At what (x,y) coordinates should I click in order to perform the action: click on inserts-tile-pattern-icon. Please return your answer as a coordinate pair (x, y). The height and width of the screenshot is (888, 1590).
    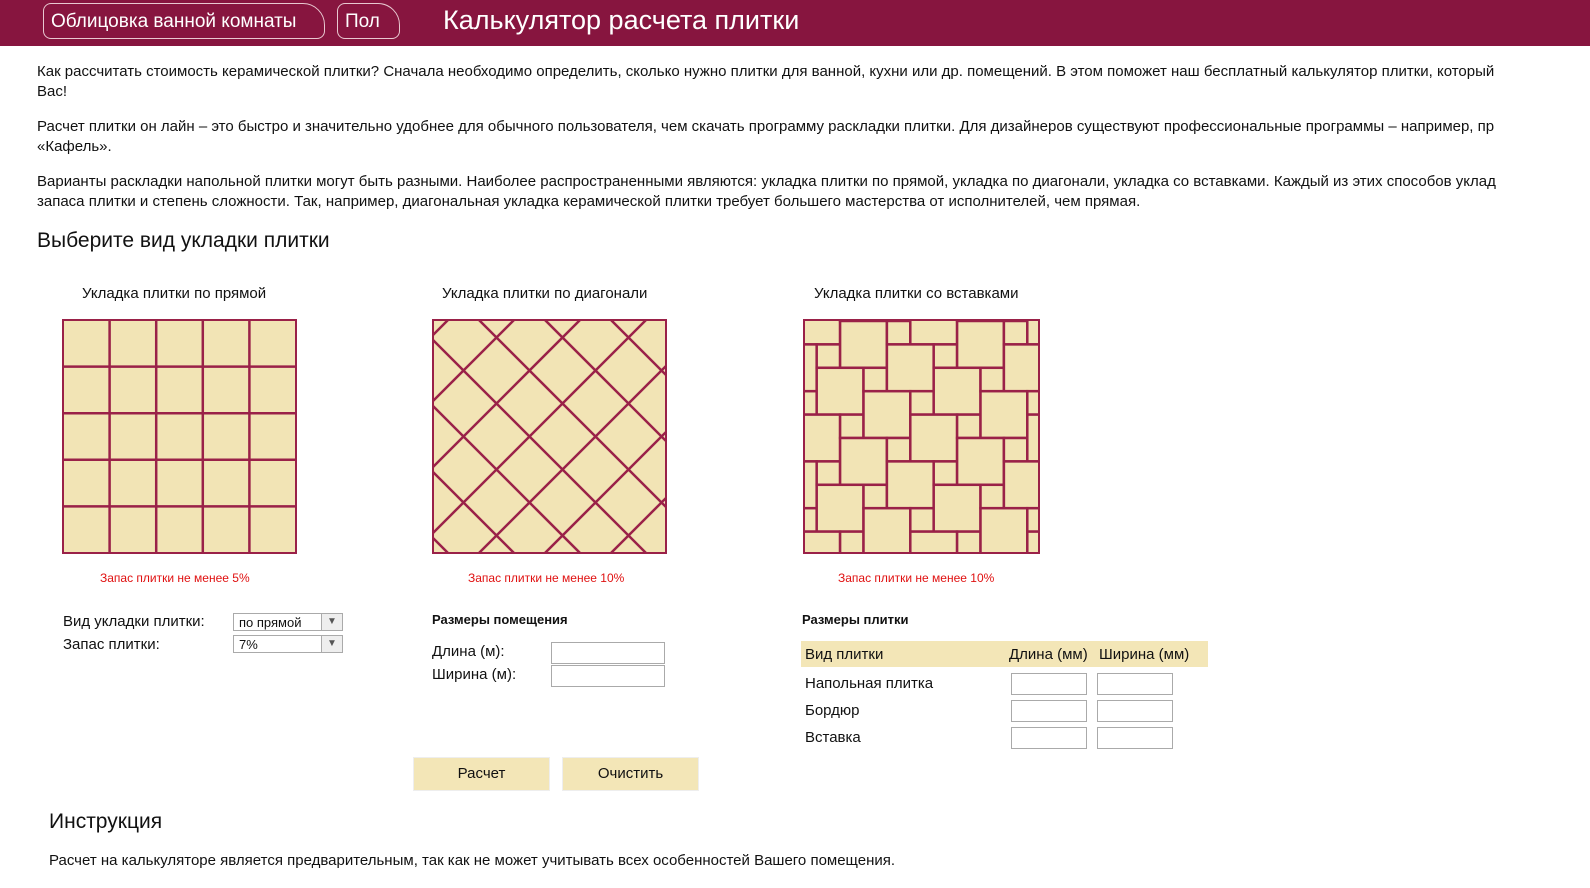
    Looking at the image, I should click on (921, 436).